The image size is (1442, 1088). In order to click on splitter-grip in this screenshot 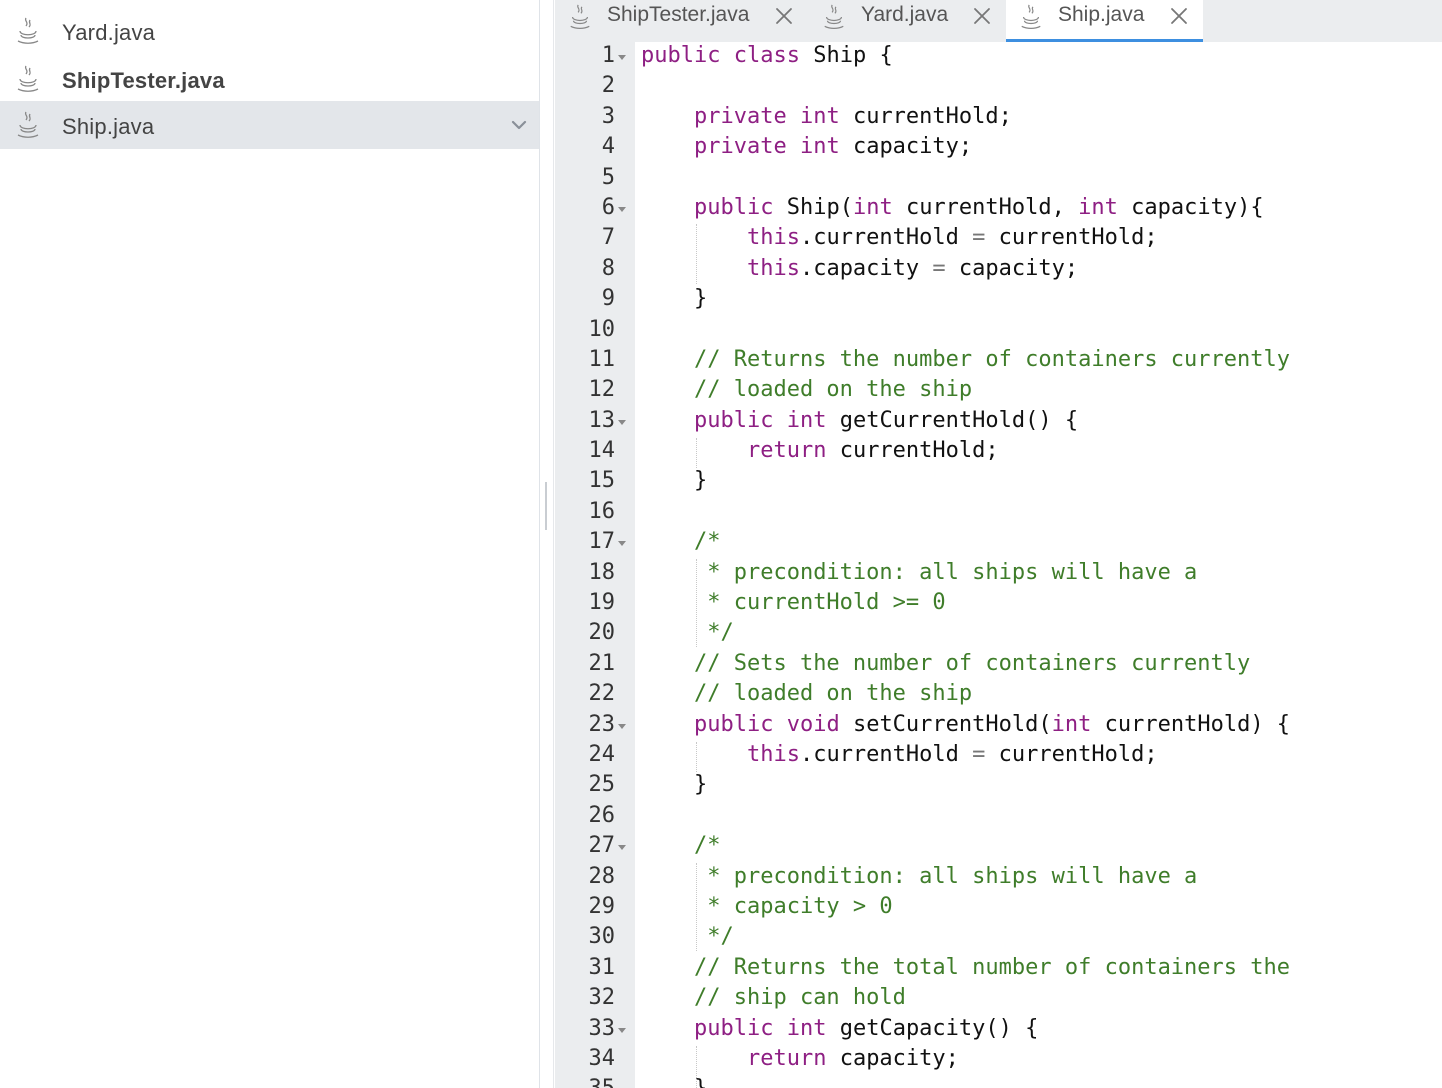, I will do `click(546, 506)`.